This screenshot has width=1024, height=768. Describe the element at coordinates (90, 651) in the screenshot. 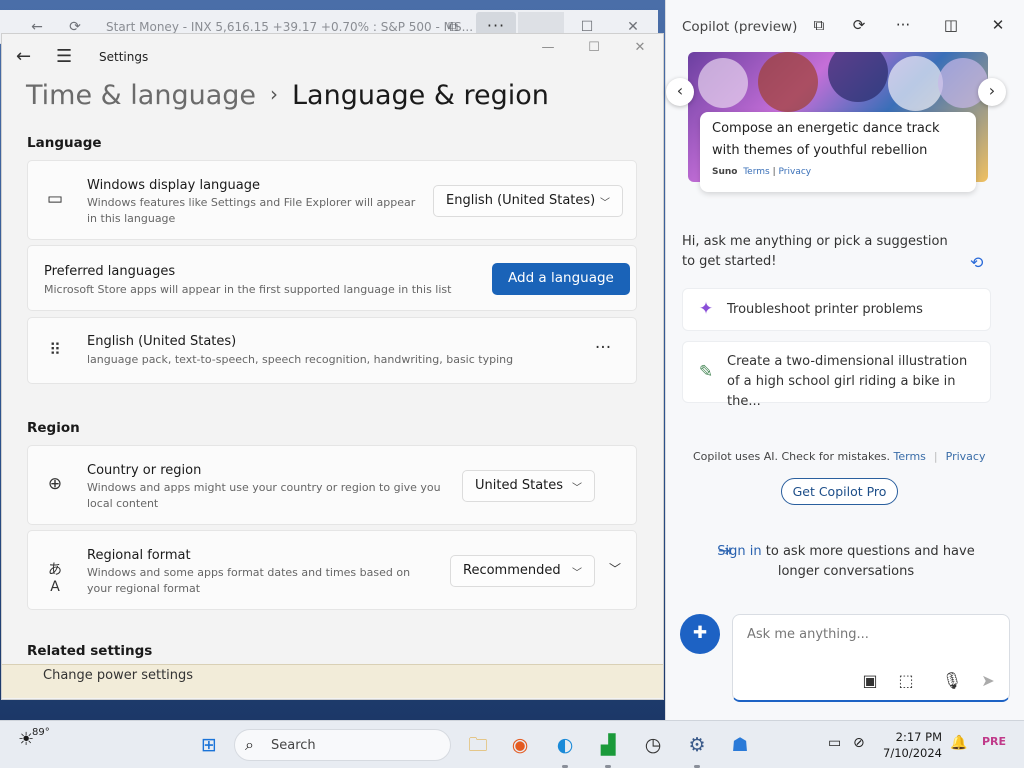

I see `section-title-related: Related settings` at that location.